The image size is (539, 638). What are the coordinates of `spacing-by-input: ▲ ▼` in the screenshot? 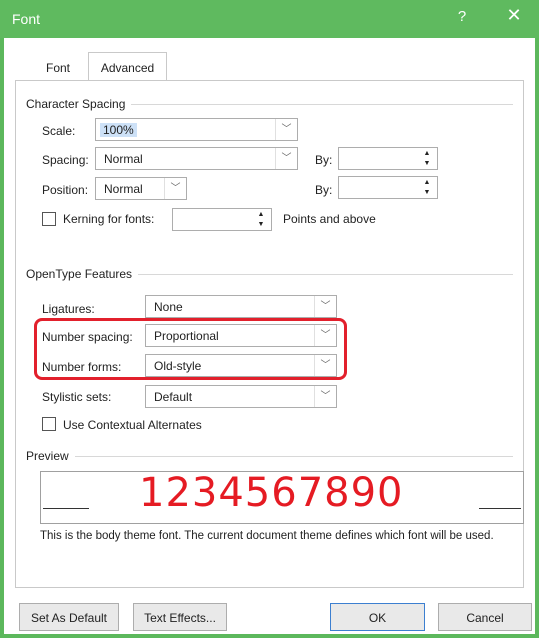 It's located at (388, 158).